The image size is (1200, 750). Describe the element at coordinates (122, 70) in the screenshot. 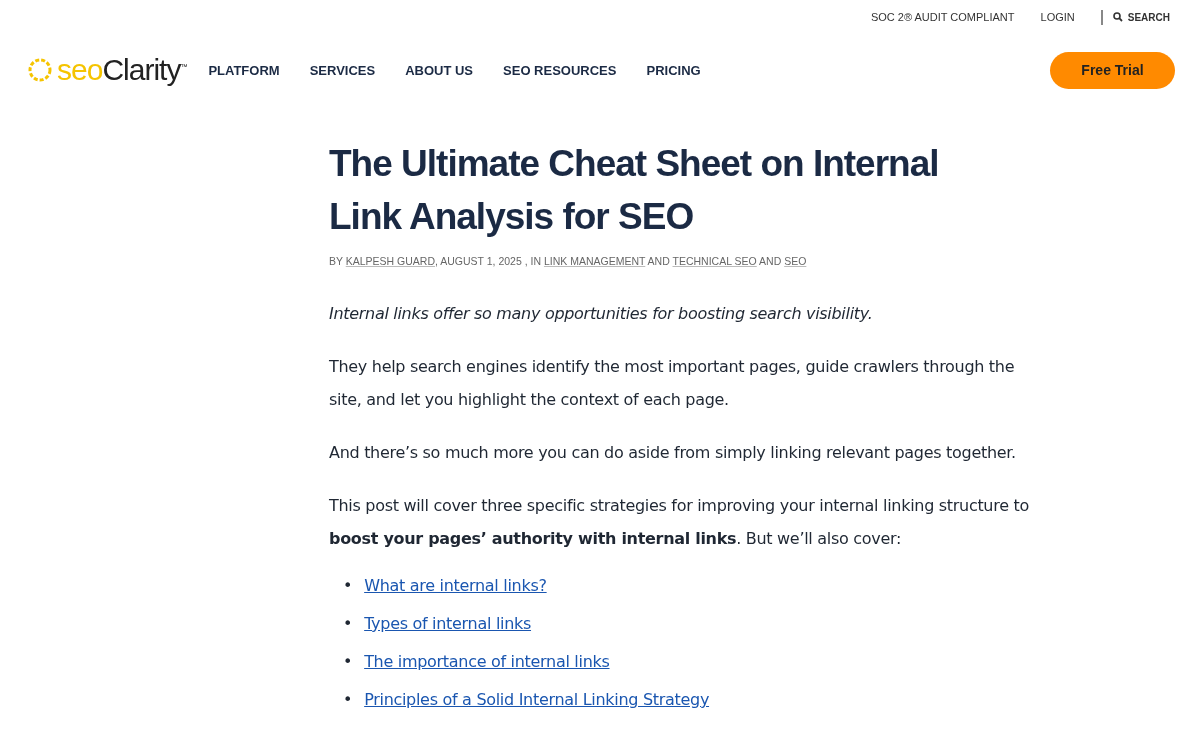

I see `logo-text: seoClarity$^{™}$` at that location.